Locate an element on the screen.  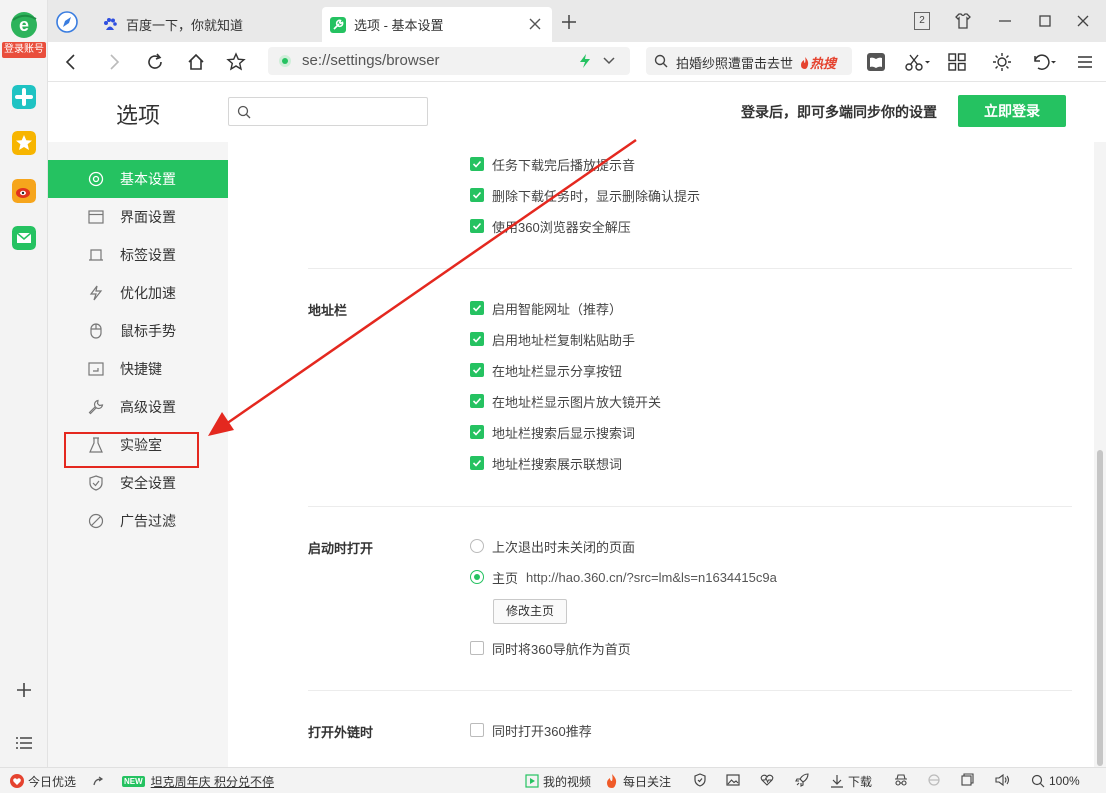
option-smart-url: 启用智能网址（推荐） is located at coordinates (546, 308).